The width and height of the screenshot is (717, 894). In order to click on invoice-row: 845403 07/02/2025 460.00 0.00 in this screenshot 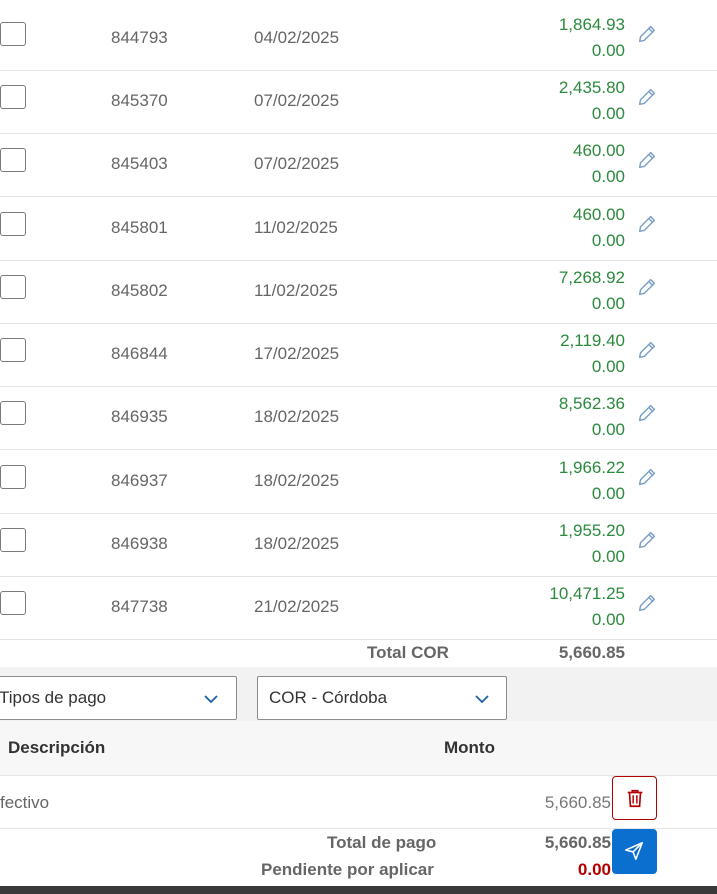, I will do `click(358, 165)`.